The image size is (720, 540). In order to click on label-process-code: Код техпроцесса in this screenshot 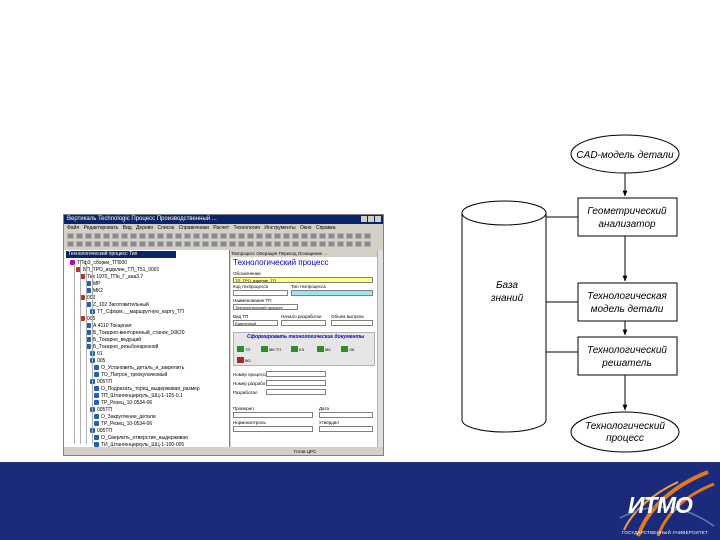, I will do `click(251, 286)`.